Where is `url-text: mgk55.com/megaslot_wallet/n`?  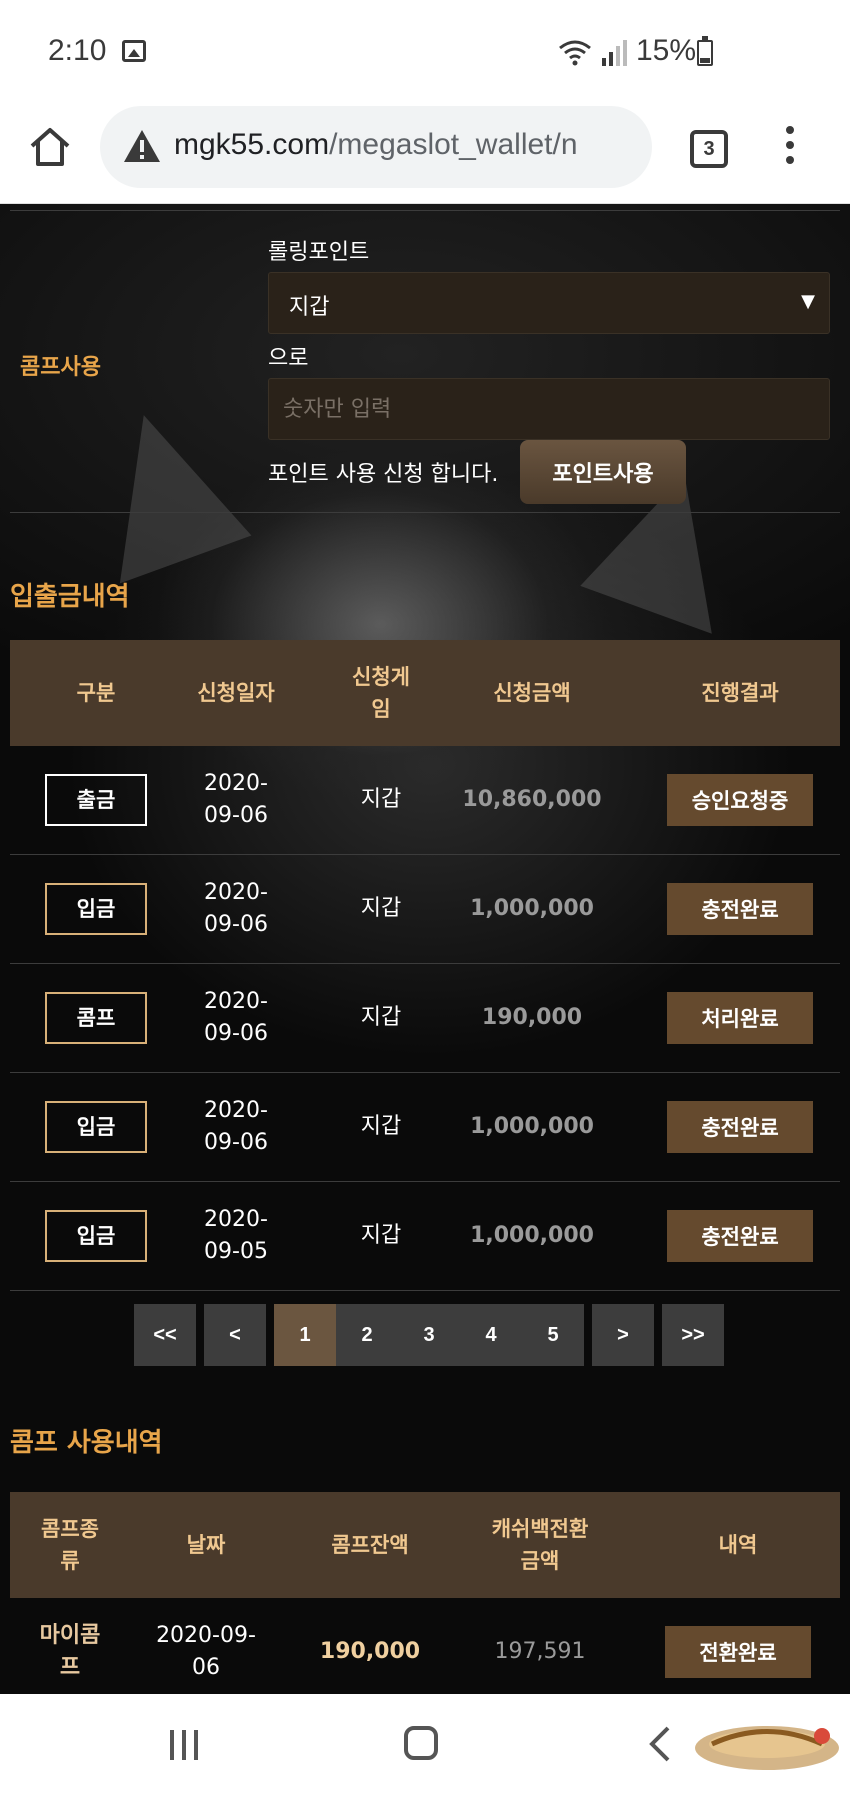 url-text: mgk55.com/megaslot_wallet/n is located at coordinates (376, 145).